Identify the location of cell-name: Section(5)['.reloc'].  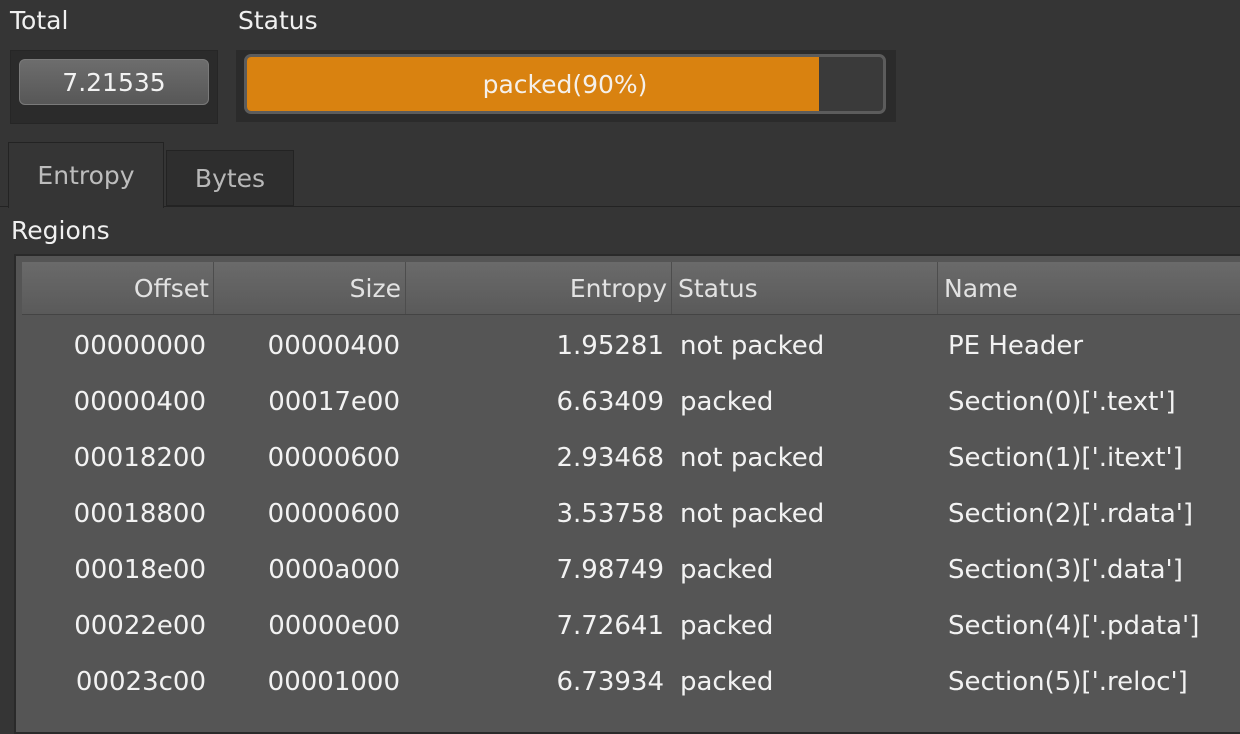
(1068, 682).